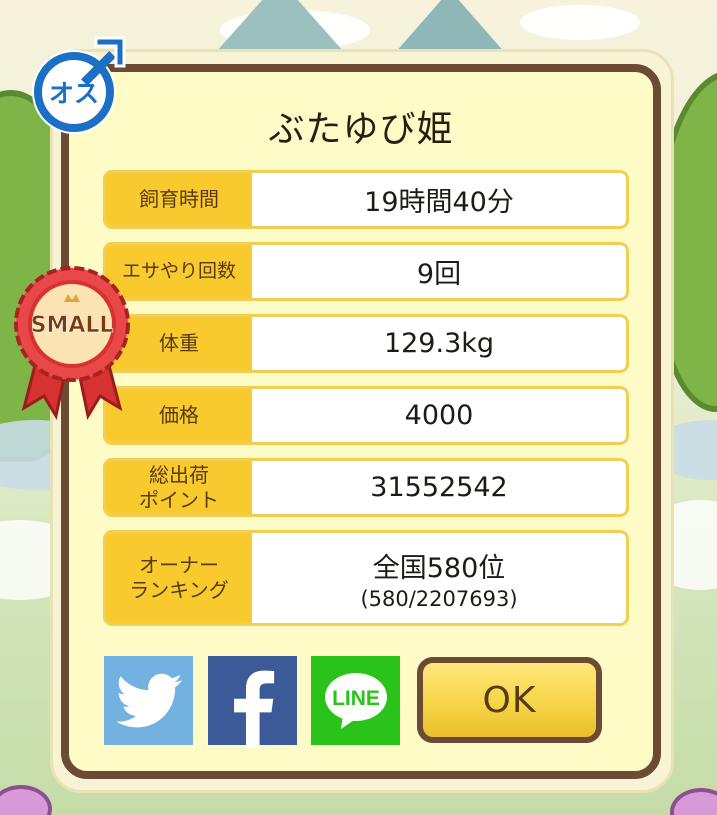 The image size is (717, 815). I want to click on facebook-f-icon, so click(253, 709).